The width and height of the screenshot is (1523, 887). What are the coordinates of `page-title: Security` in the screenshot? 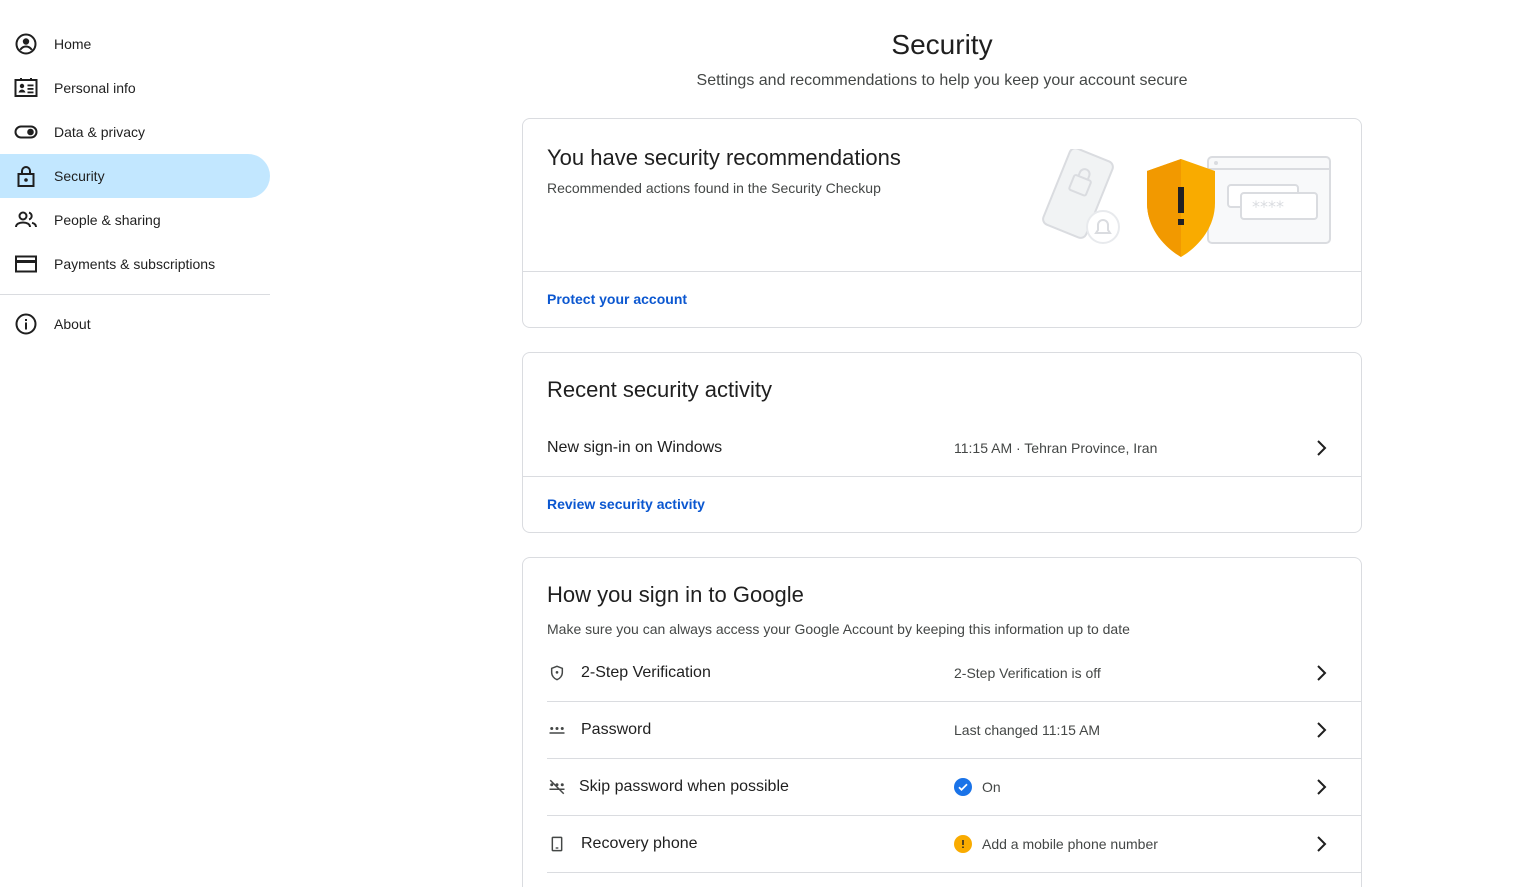 It's located at (942, 44).